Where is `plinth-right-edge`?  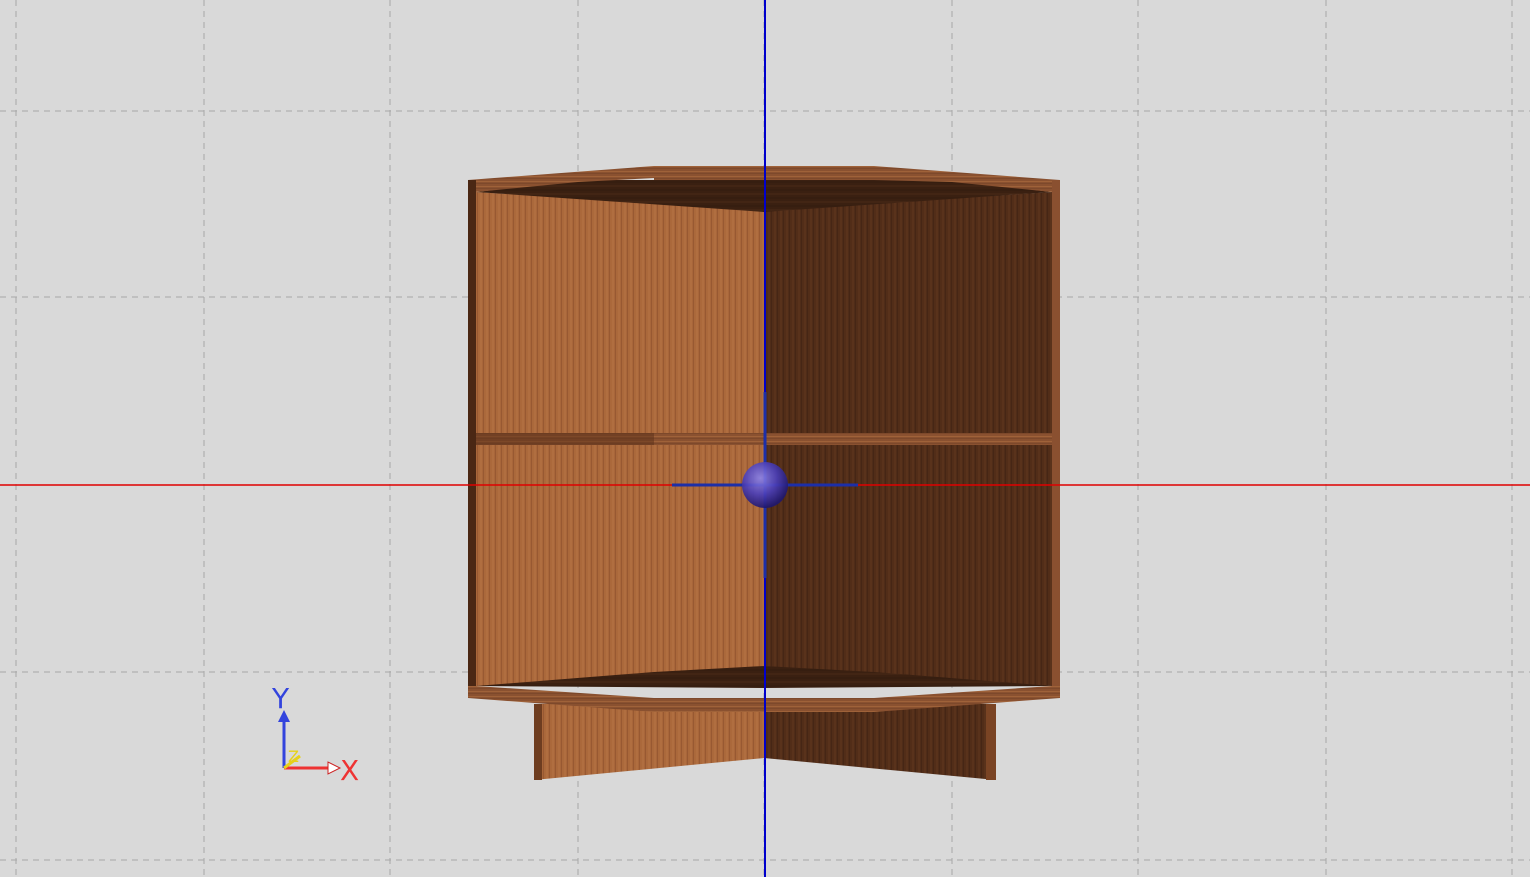
plinth-right-edge is located at coordinates (991, 742).